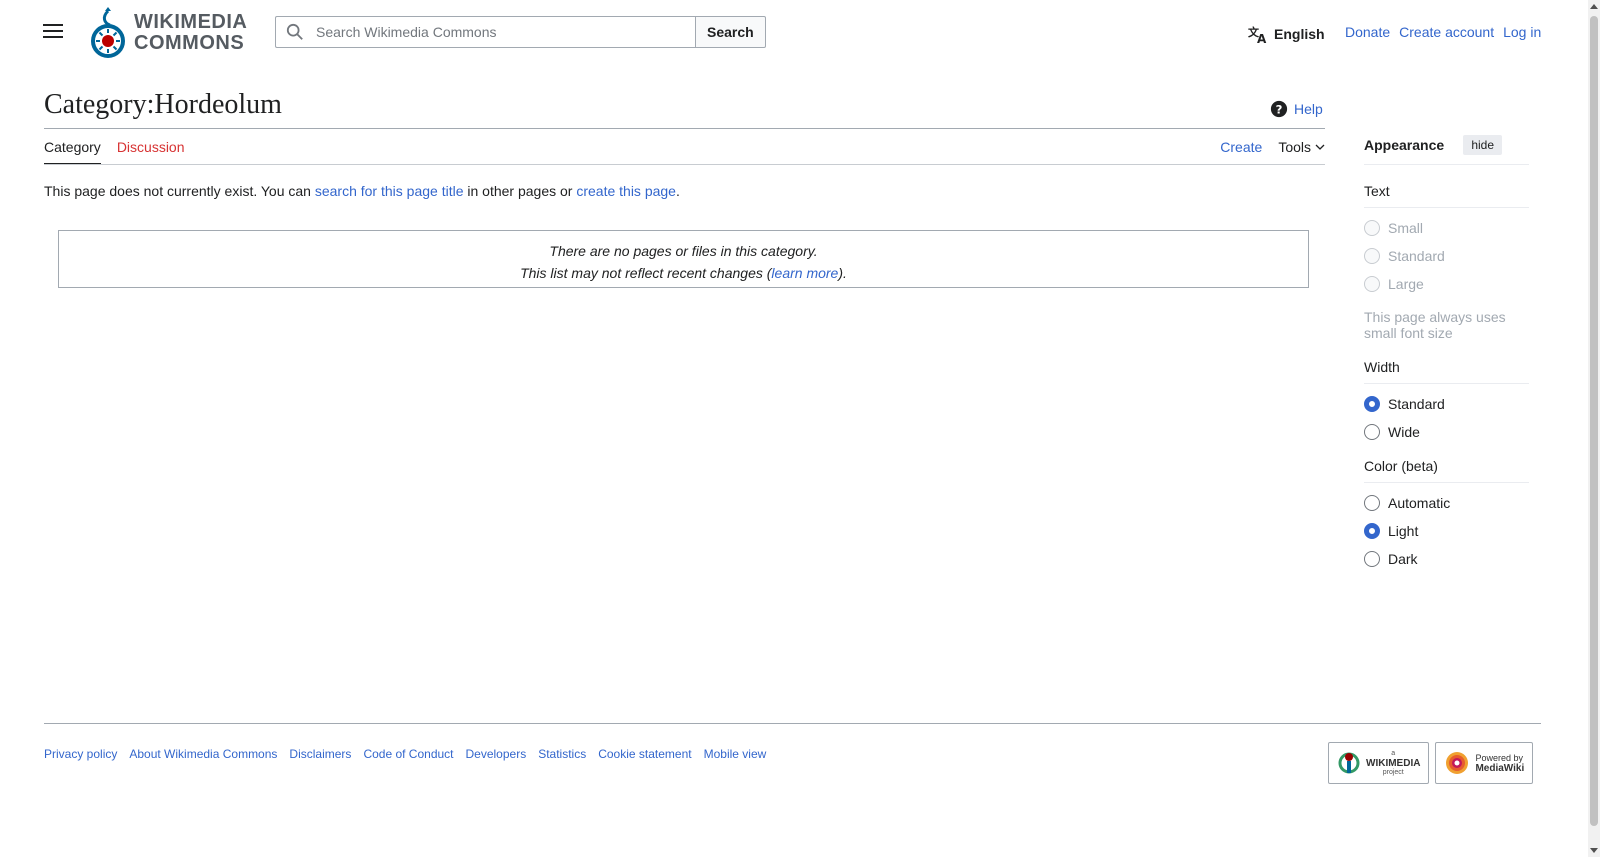 This screenshot has width=1600, height=857. I want to click on width-standard: Standard, so click(1446, 404).